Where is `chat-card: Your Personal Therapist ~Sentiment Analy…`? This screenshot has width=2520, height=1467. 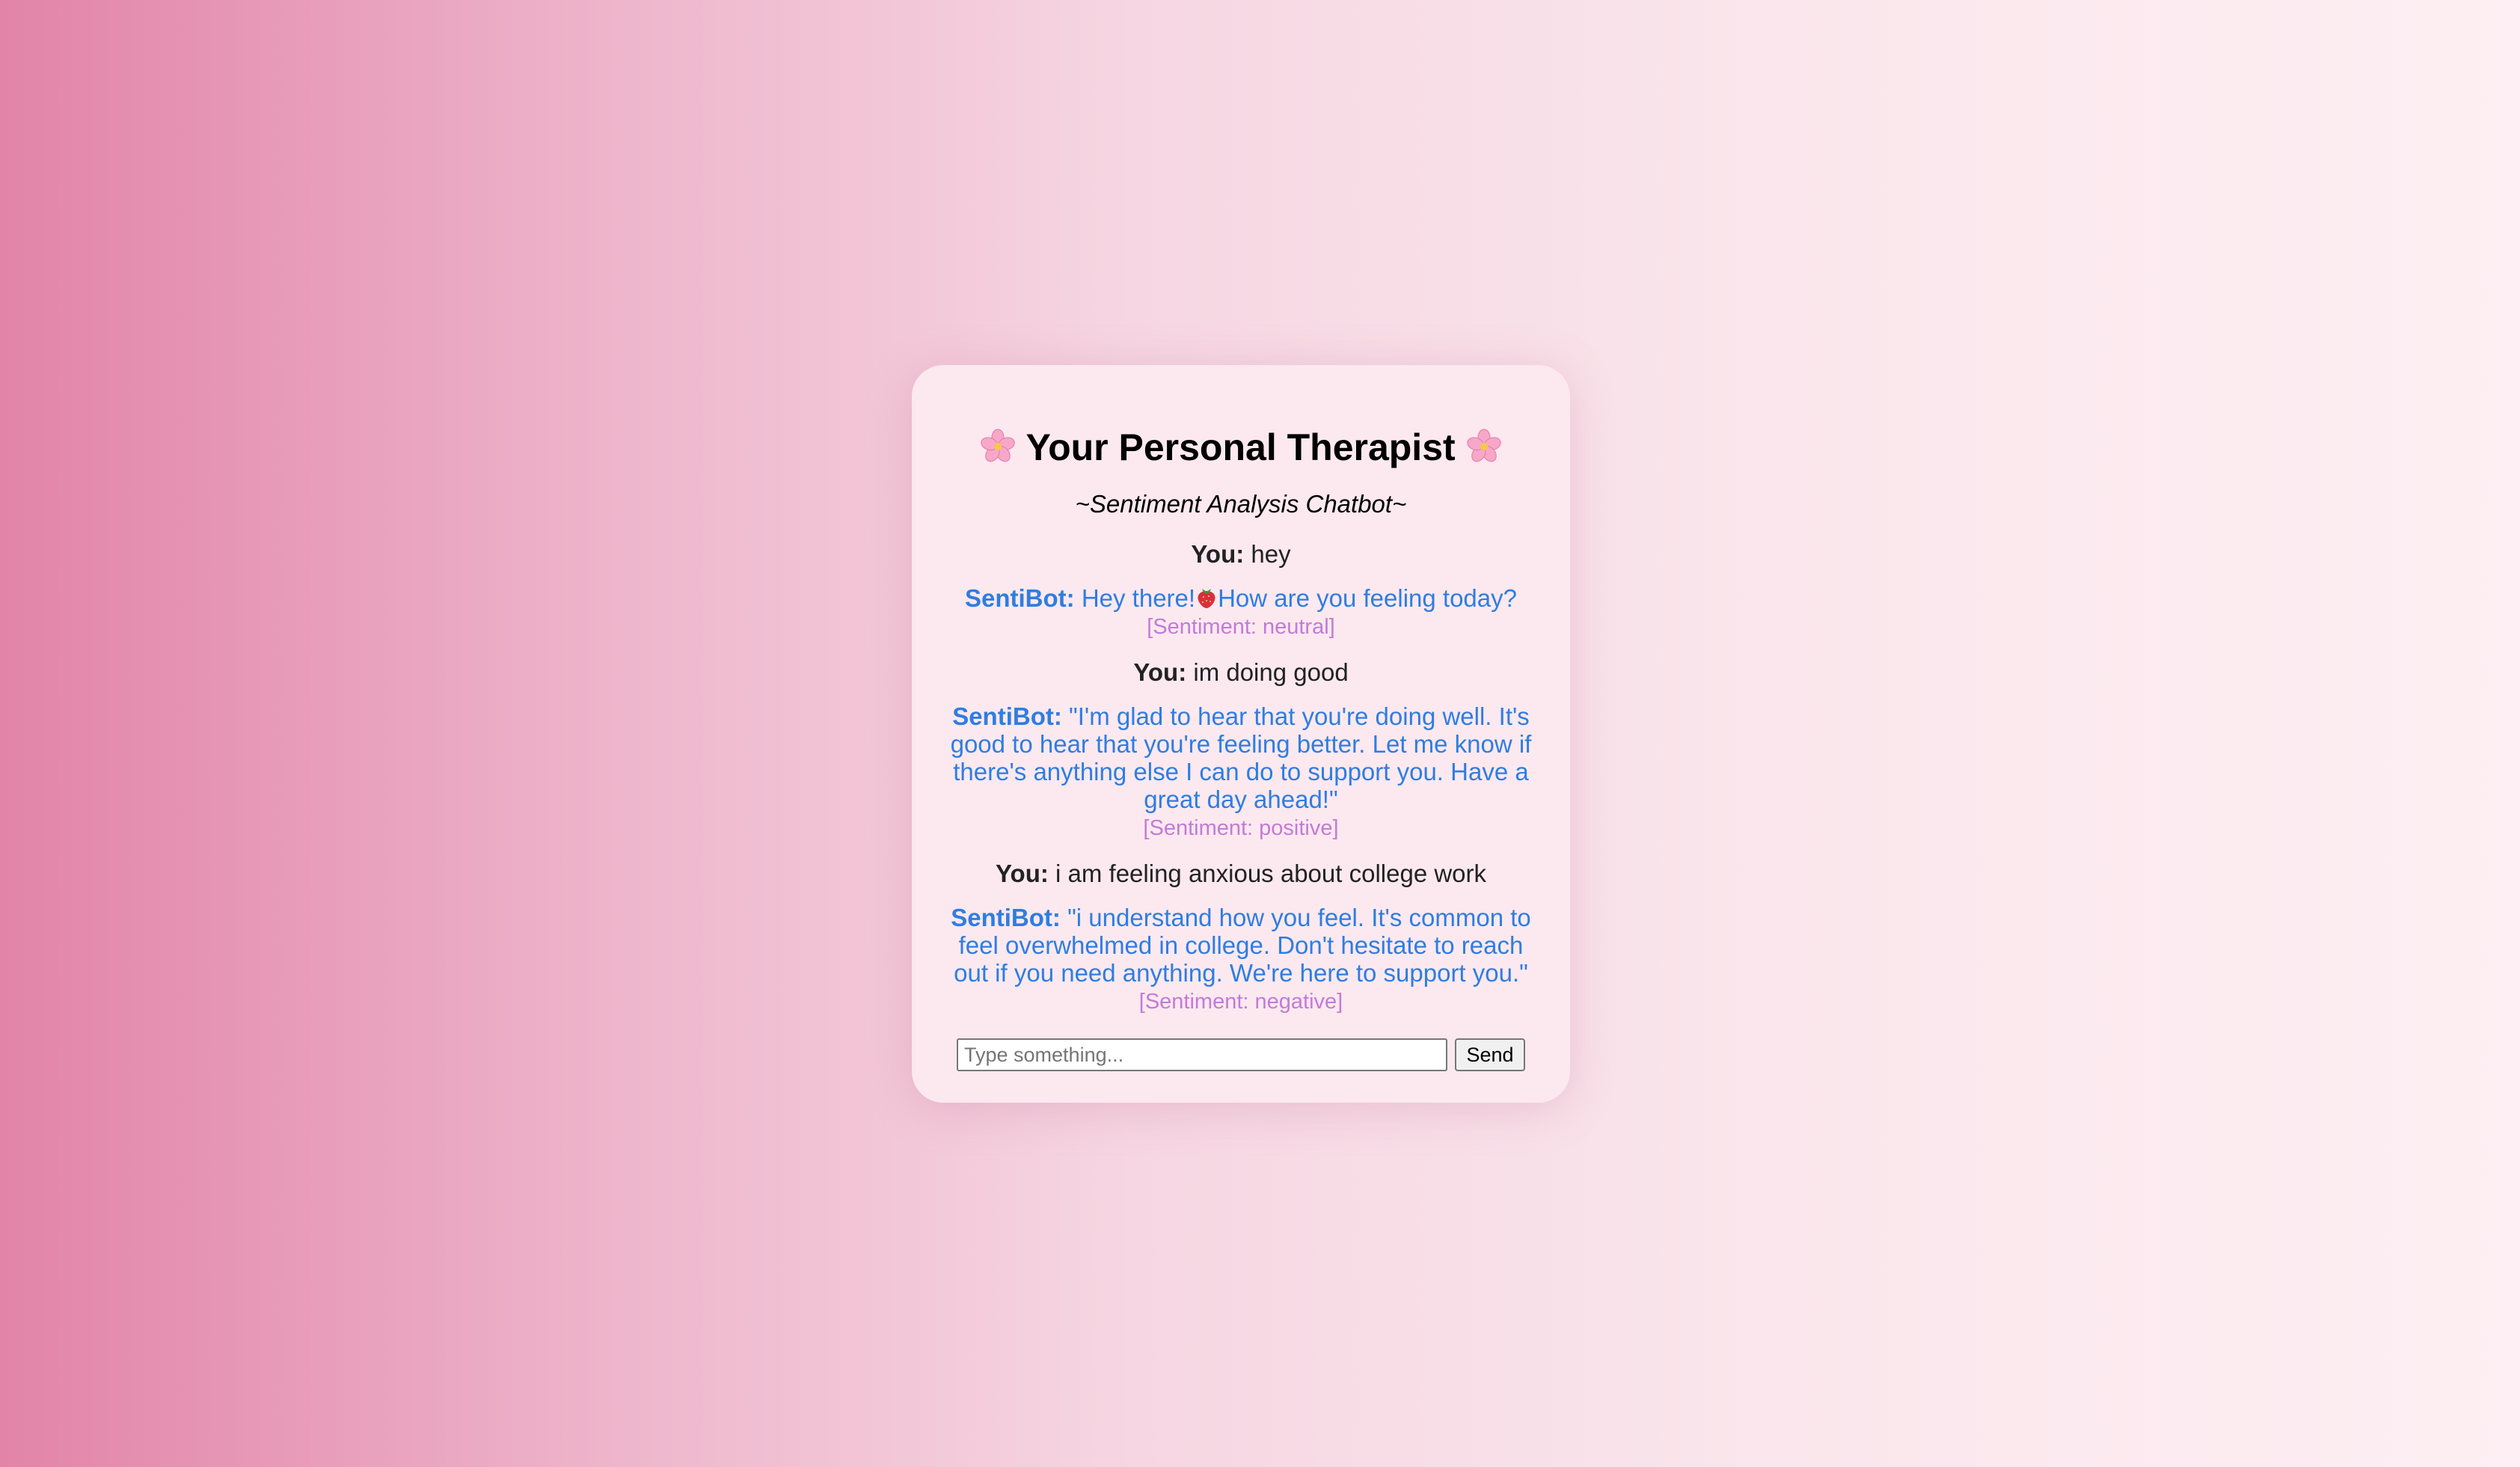 chat-card: Your Personal Therapist ~Sentiment Analy… is located at coordinates (1241, 734).